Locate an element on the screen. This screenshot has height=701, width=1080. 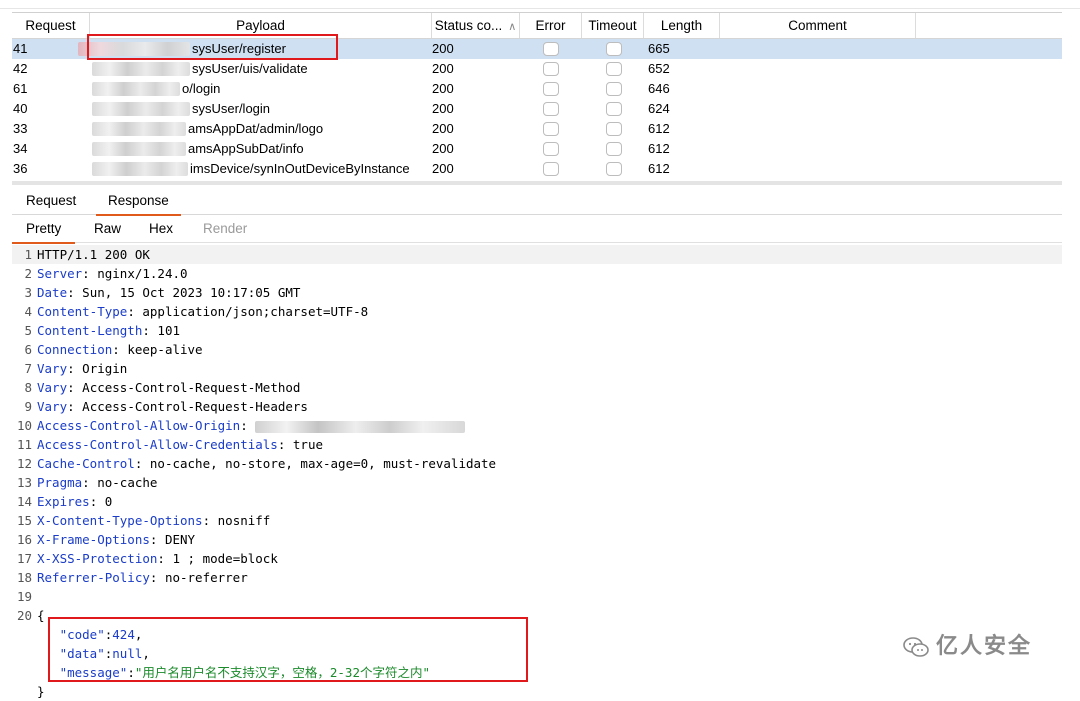
header-value: 1 ; mode=block is located at coordinates (225, 558).